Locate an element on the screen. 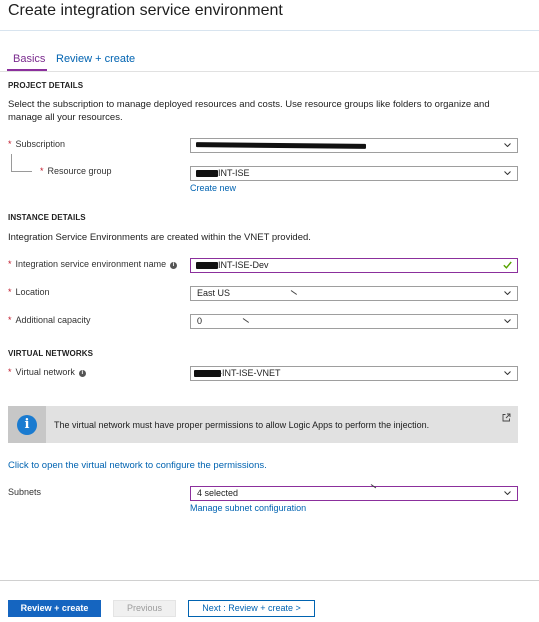 This screenshot has height=622, width=539. virtual-network-label: * Virtual network i is located at coordinates (47, 372).